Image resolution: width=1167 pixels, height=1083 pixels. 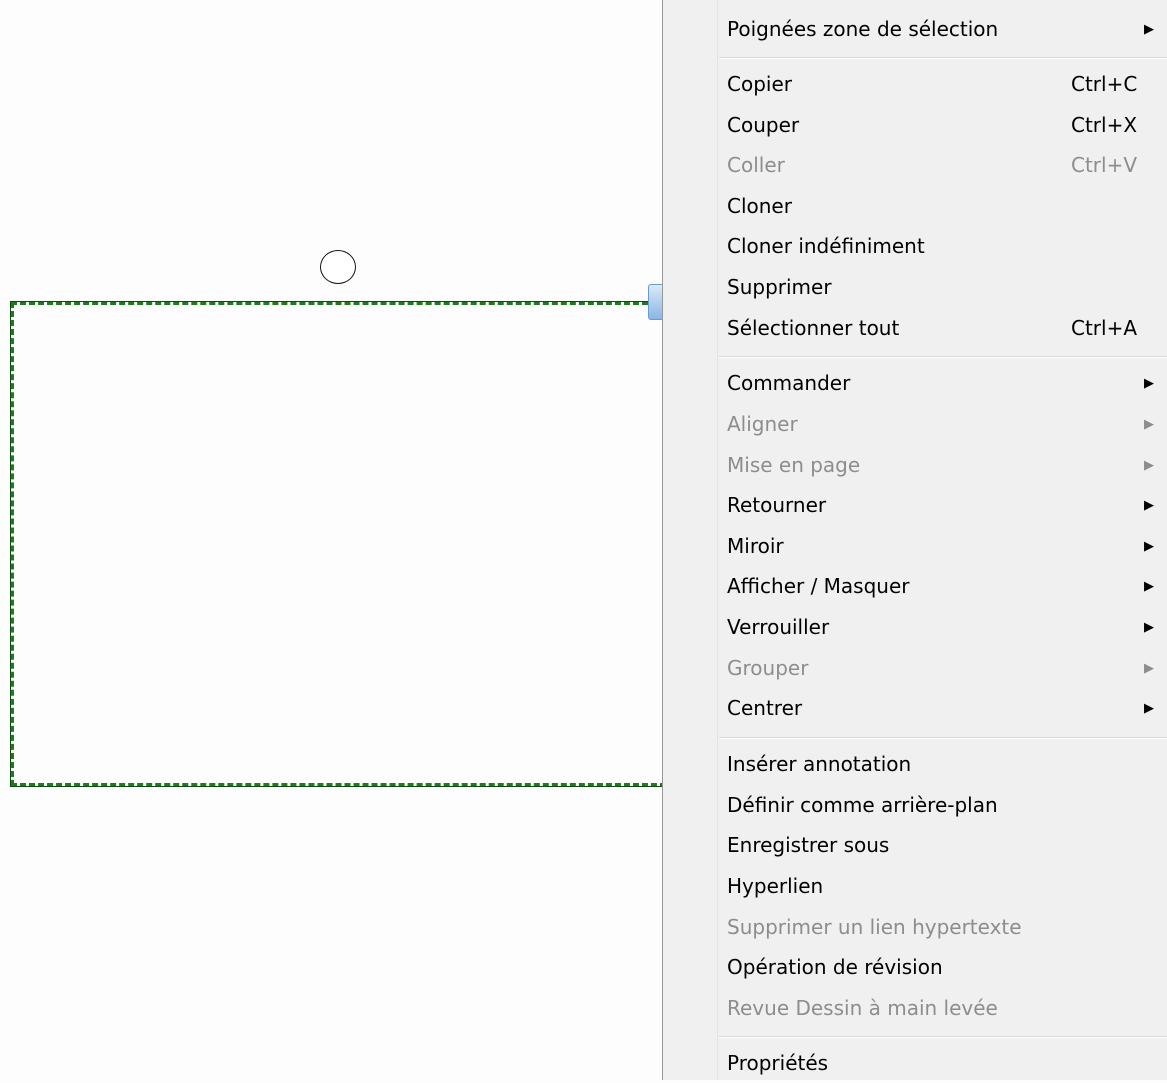 I want to click on menu-item-label: Insérer annotation, so click(x=819, y=764).